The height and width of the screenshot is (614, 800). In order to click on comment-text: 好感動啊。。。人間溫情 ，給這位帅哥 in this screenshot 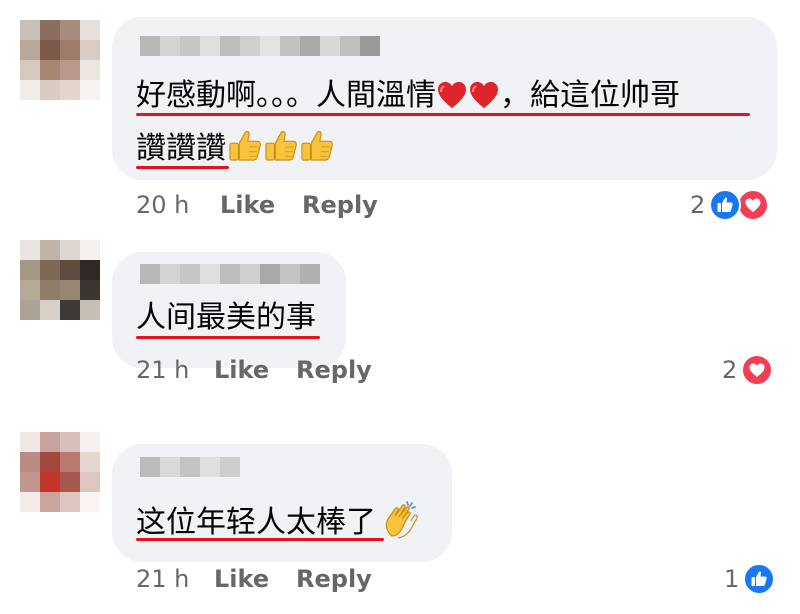, I will do `click(408, 96)`.